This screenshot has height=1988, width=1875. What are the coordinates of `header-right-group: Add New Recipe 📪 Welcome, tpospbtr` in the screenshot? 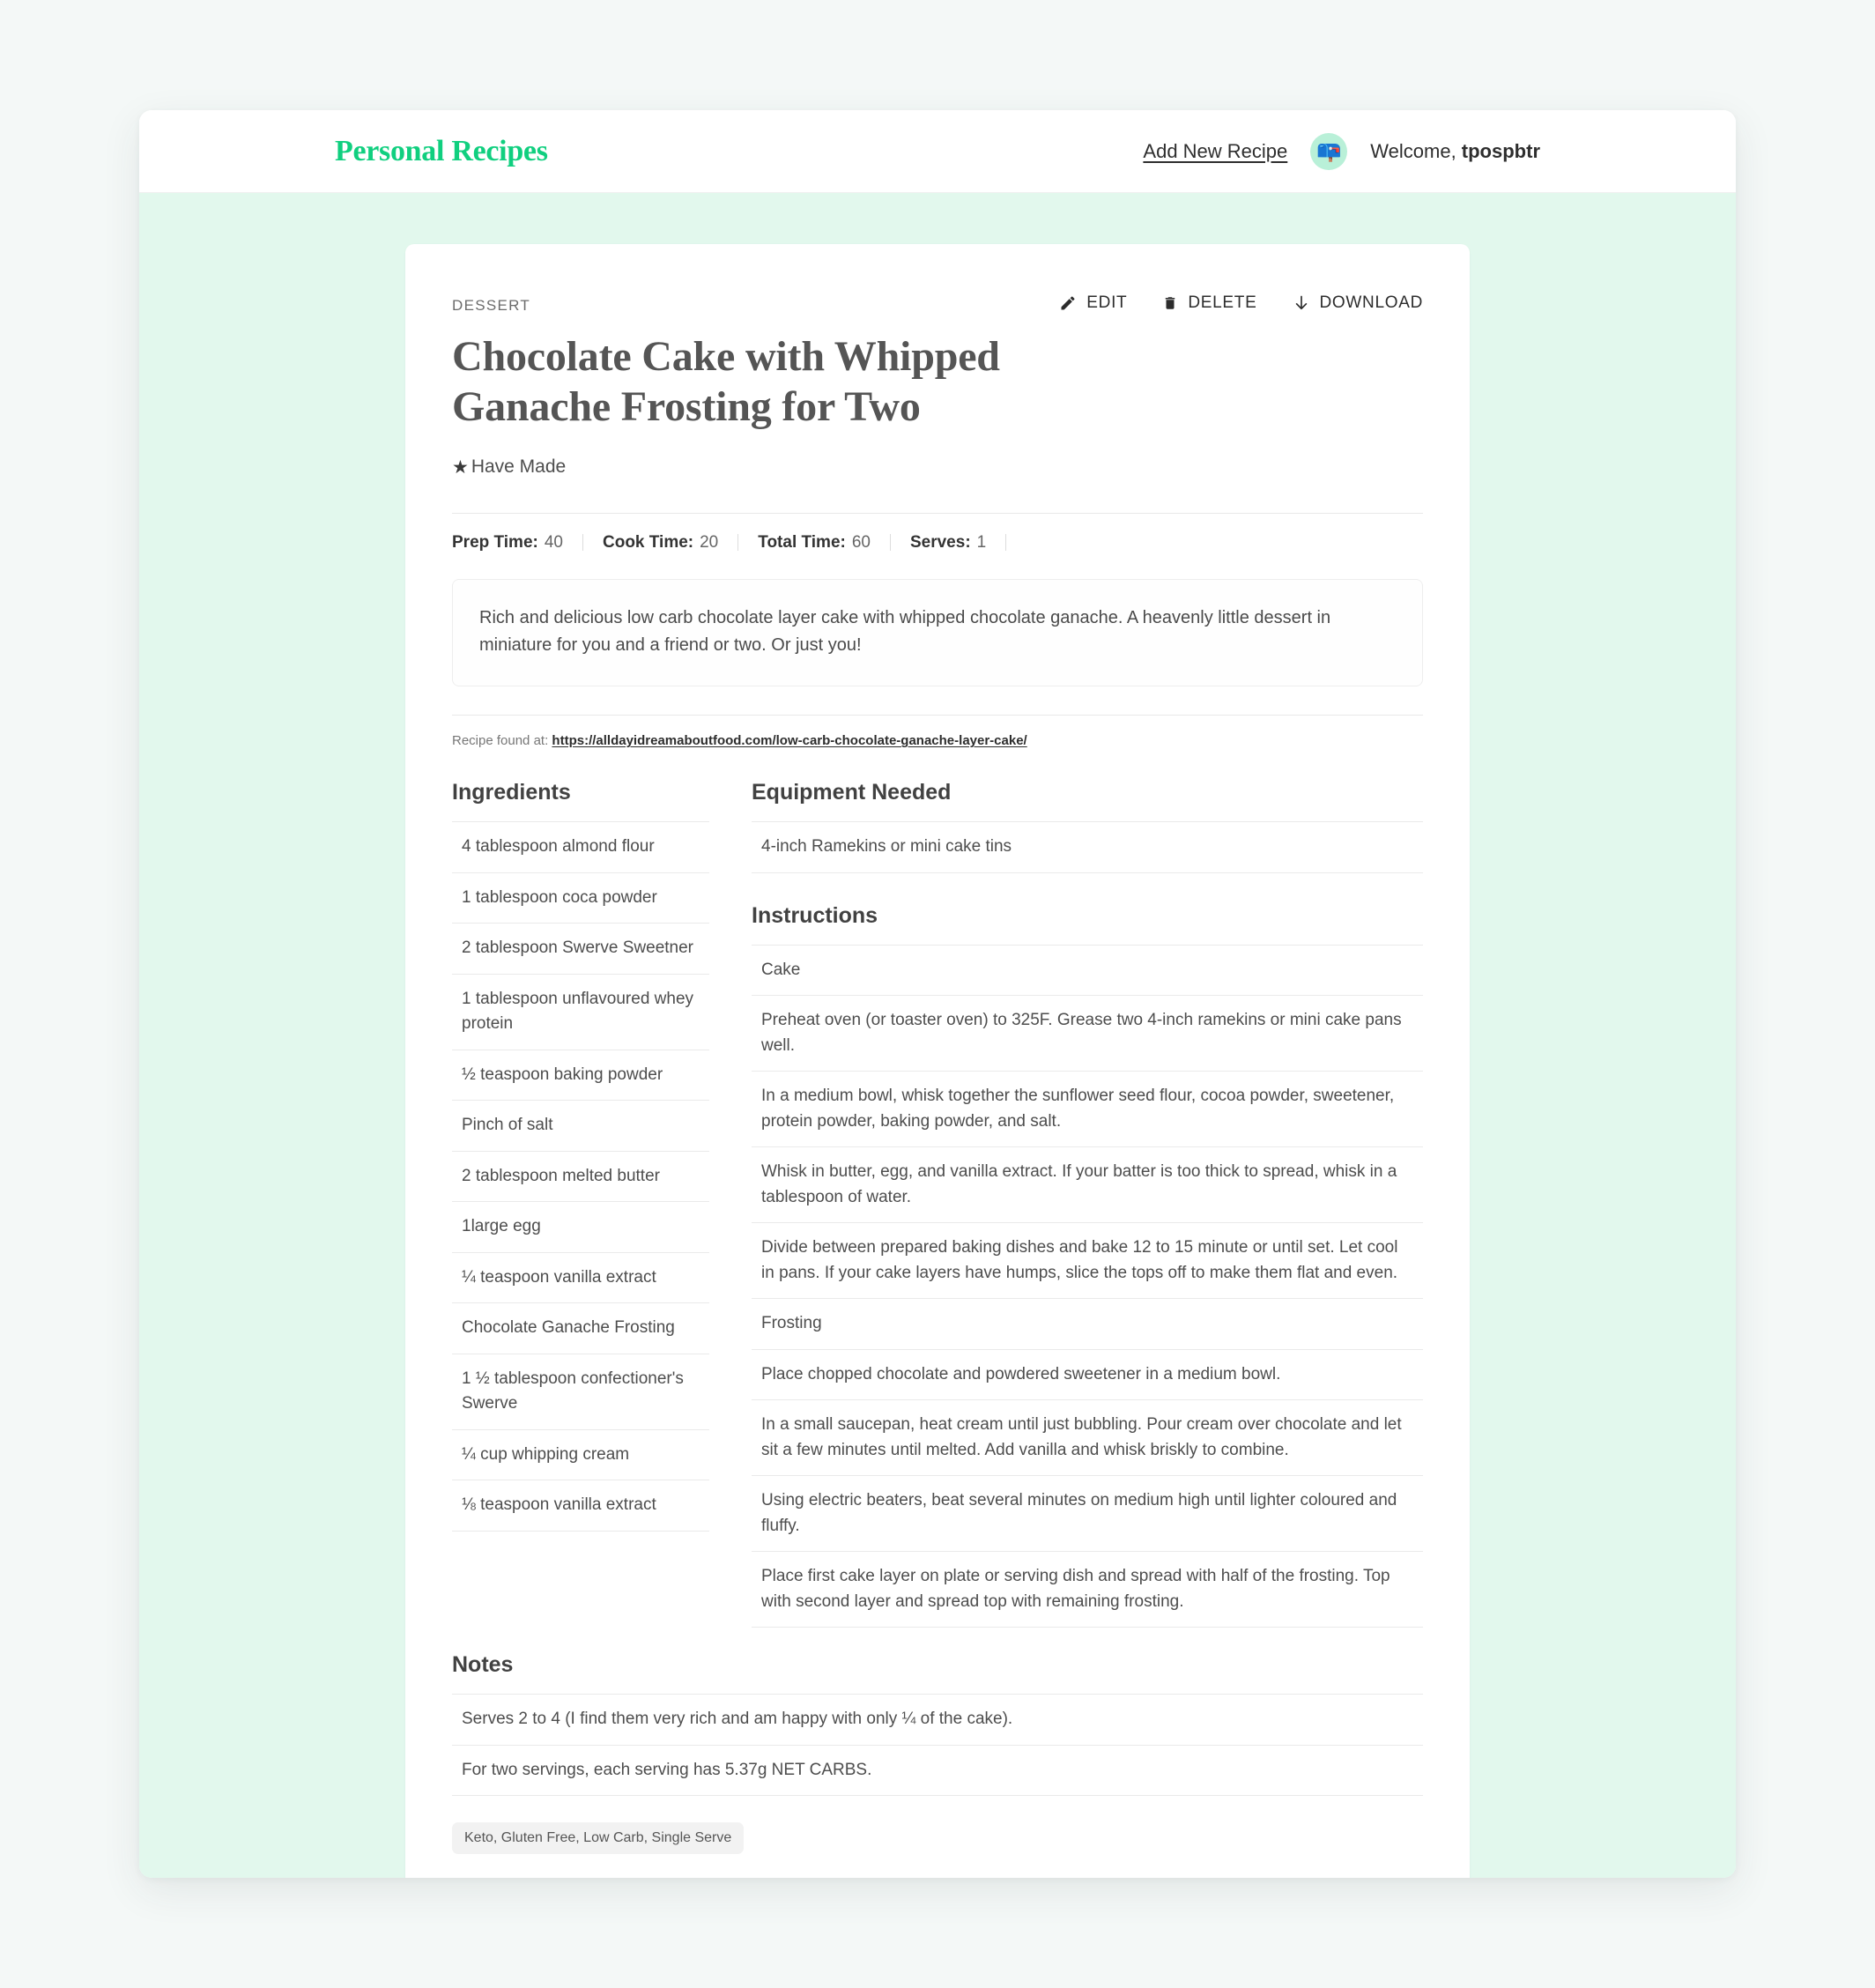 It's located at (1341, 151).